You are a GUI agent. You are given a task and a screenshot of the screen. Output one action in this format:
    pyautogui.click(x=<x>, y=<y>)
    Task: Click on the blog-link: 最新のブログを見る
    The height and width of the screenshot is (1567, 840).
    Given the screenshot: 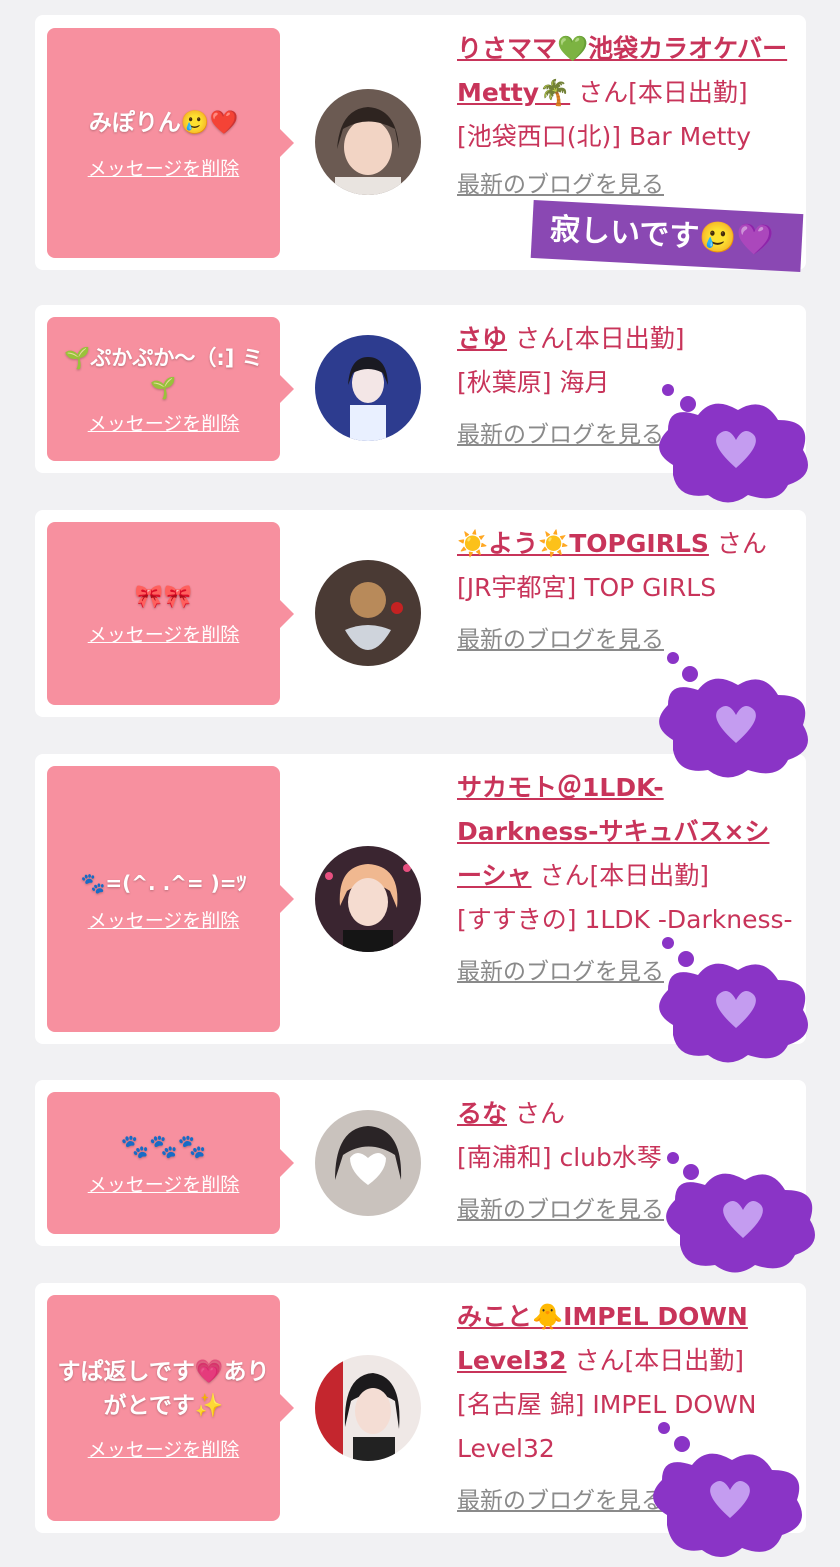 What is the action you would take?
    pyautogui.click(x=625, y=185)
    